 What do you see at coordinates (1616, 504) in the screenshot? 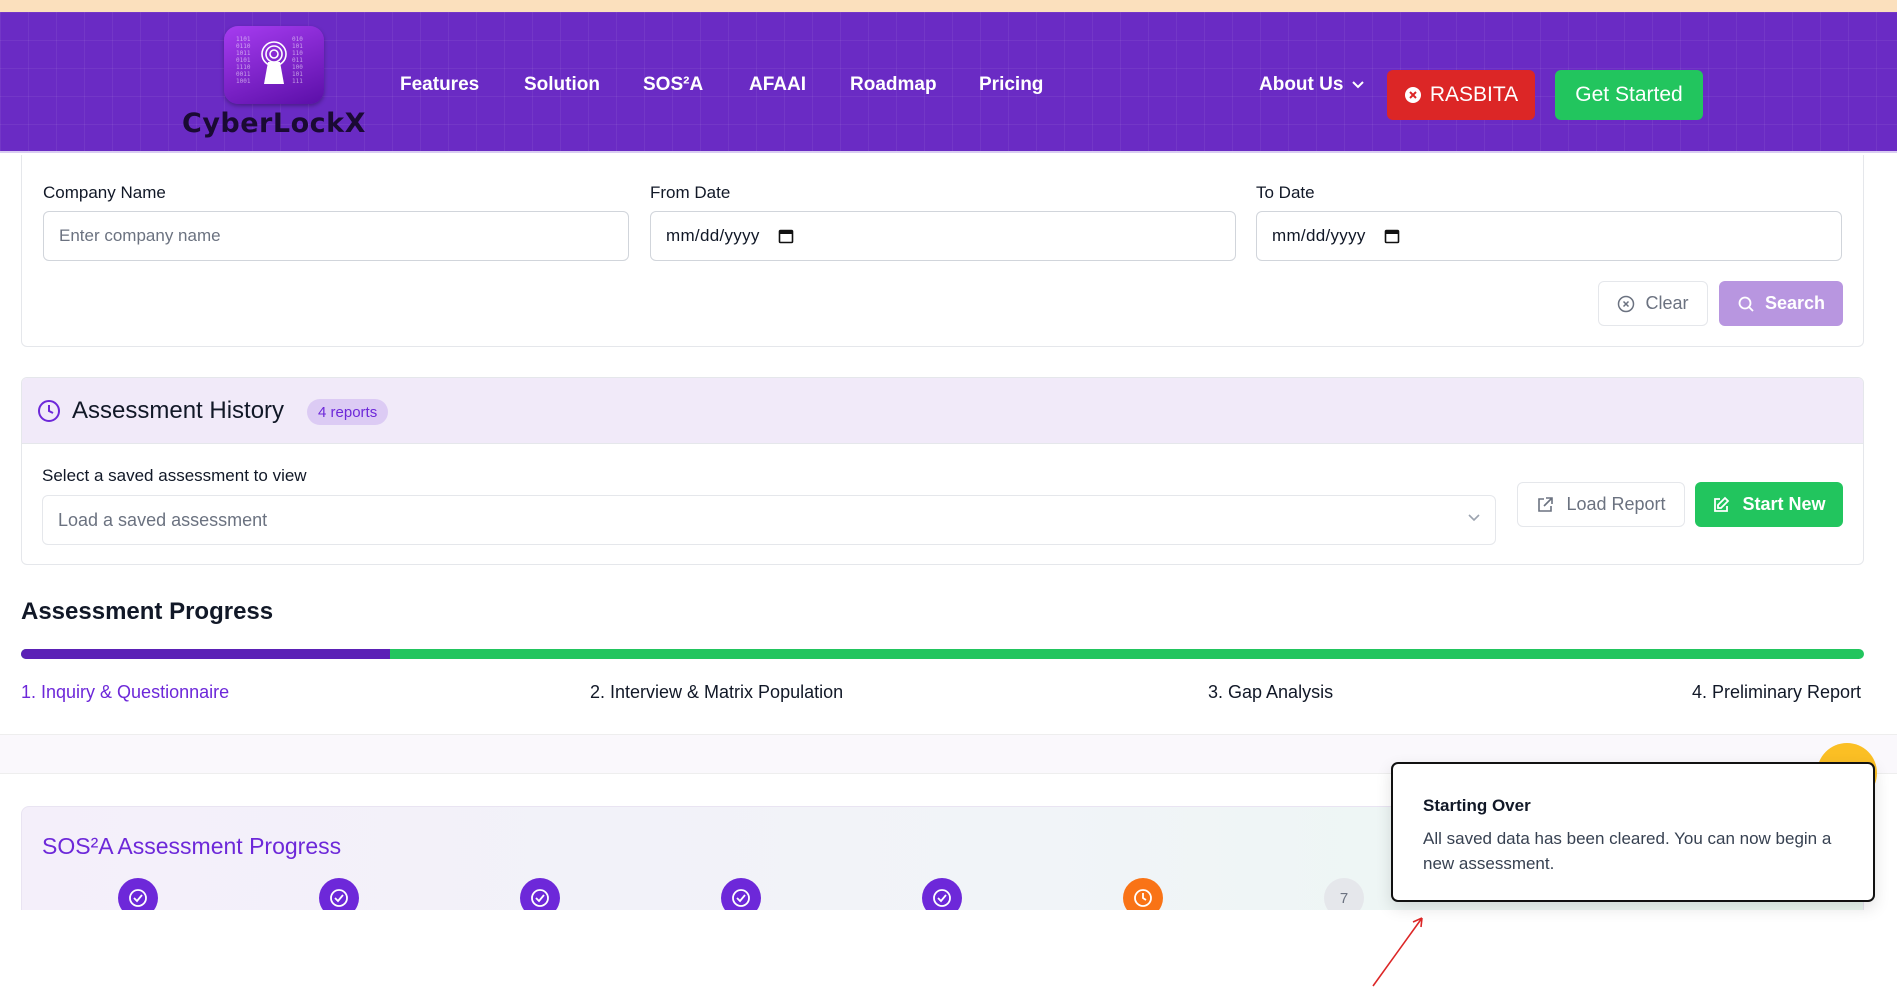
I see `load-report-label: Load Report` at bounding box center [1616, 504].